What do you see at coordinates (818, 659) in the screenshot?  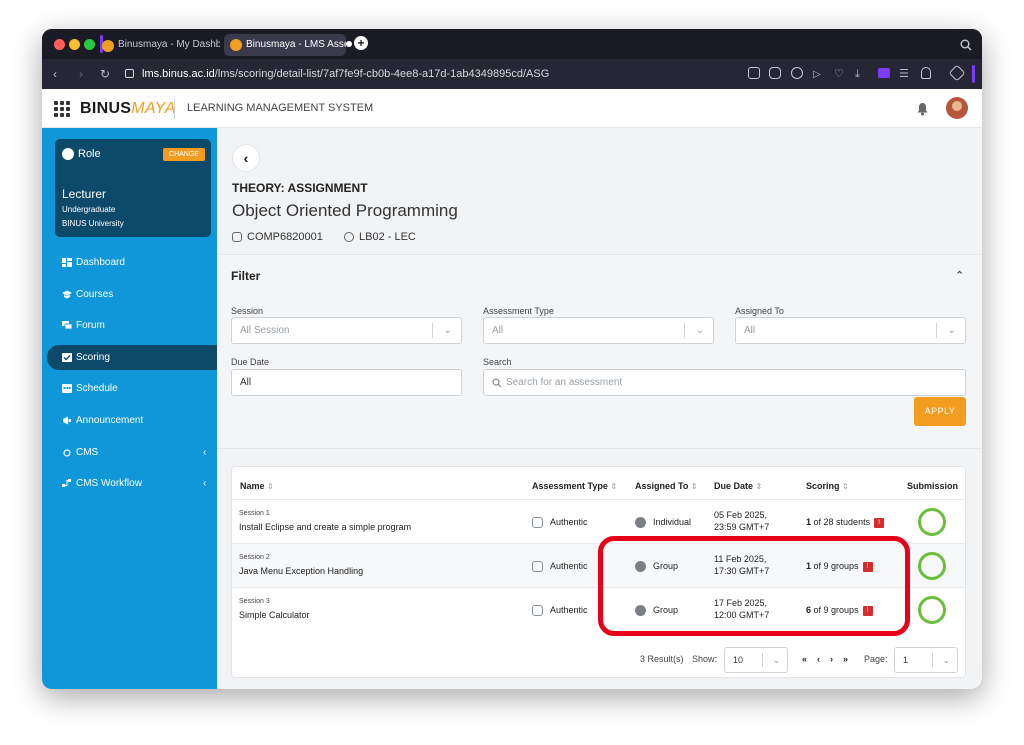 I see `prev-page-button: ‹` at bounding box center [818, 659].